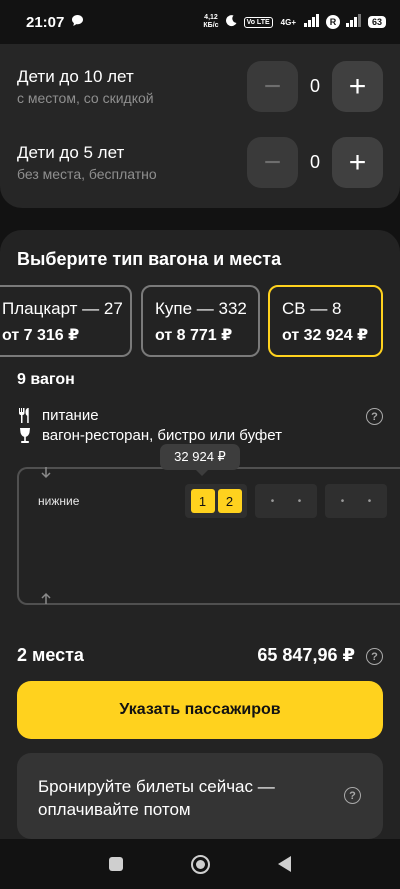 Image resolution: width=400 pixels, height=889 pixels. Describe the element at coordinates (149, 259) in the screenshot. I see `section-title: Выберите тип вагона и места` at that location.